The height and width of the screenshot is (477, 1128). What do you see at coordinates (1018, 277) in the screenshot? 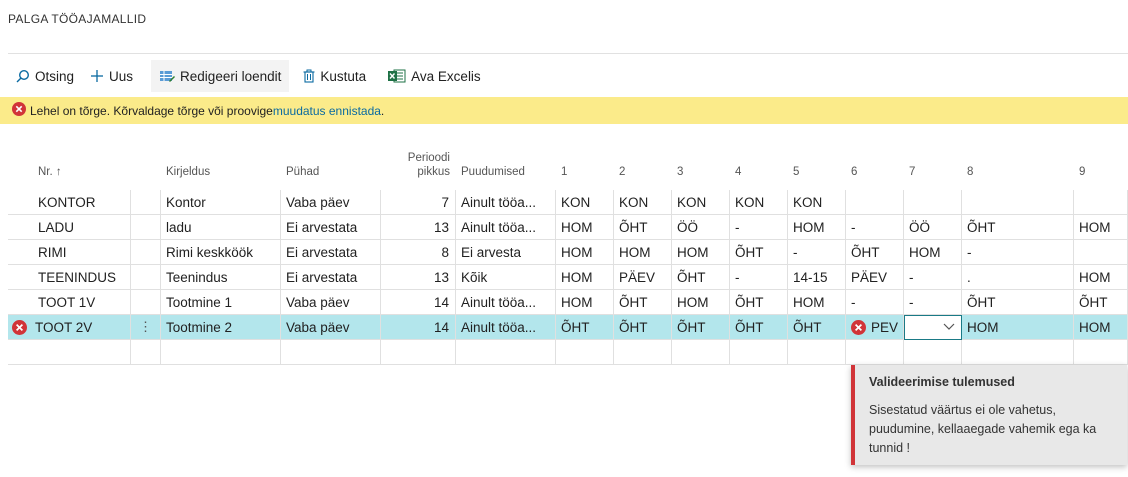
I see `cell-day-8: .` at bounding box center [1018, 277].